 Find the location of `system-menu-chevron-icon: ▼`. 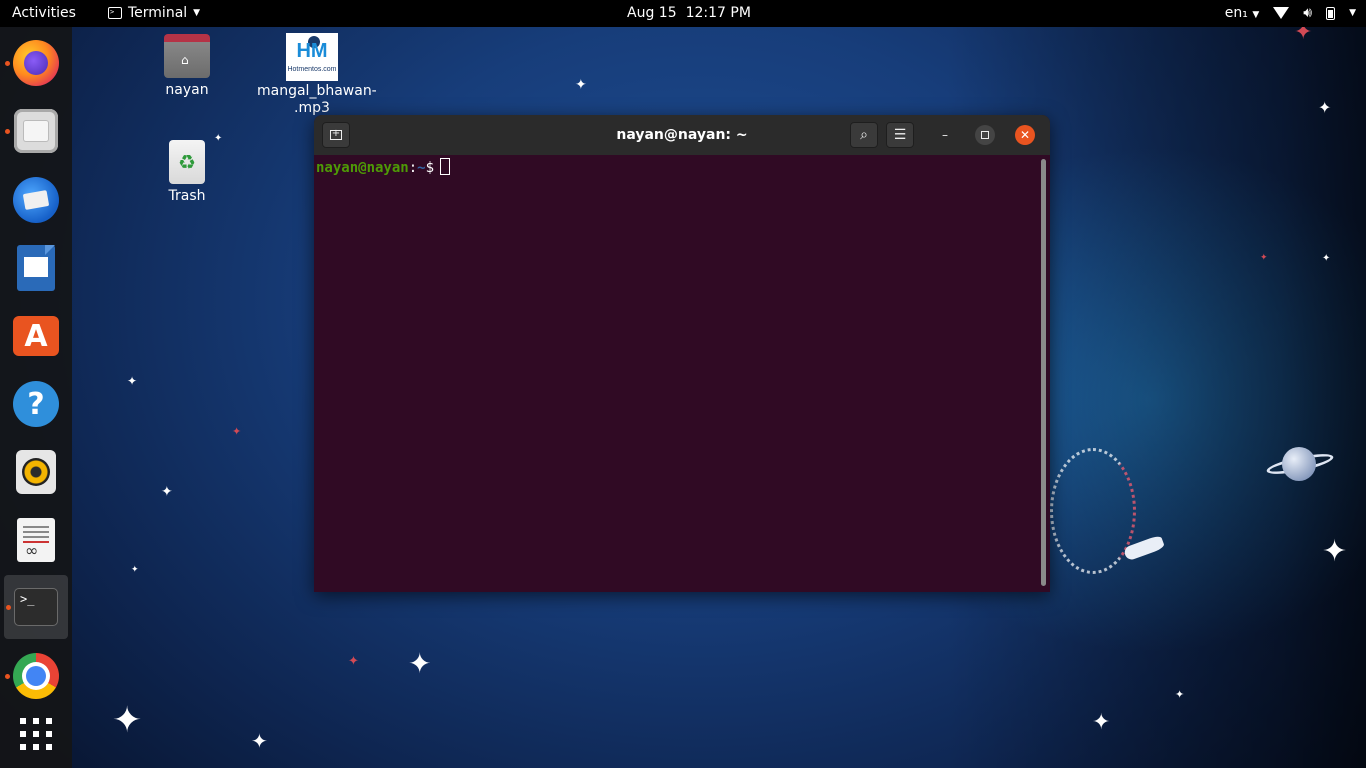

system-menu-chevron-icon: ▼ is located at coordinates (1352, 13).